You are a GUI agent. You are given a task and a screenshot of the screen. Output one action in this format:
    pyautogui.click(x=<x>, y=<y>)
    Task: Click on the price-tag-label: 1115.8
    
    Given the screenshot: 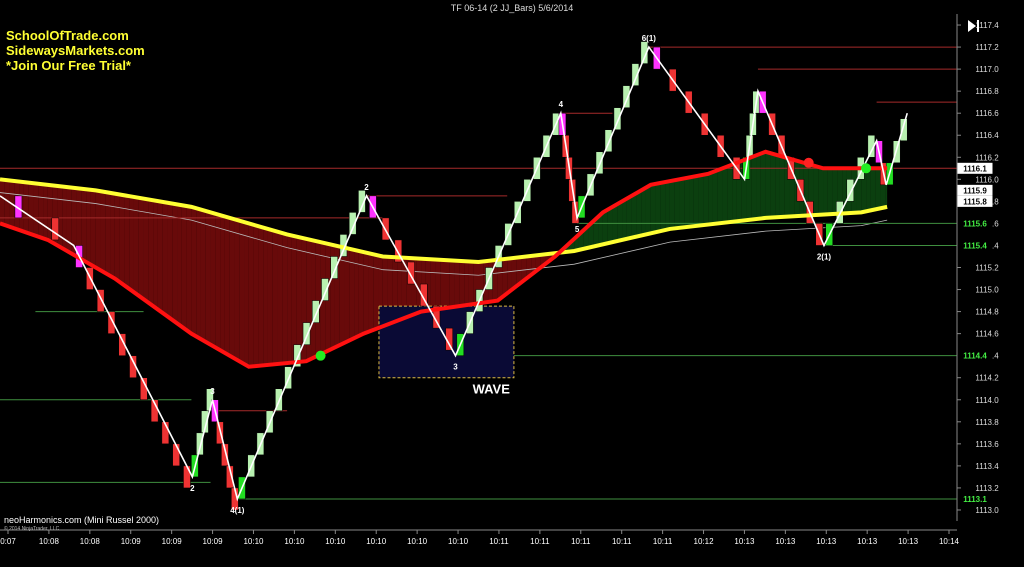 What is the action you would take?
    pyautogui.click(x=975, y=201)
    